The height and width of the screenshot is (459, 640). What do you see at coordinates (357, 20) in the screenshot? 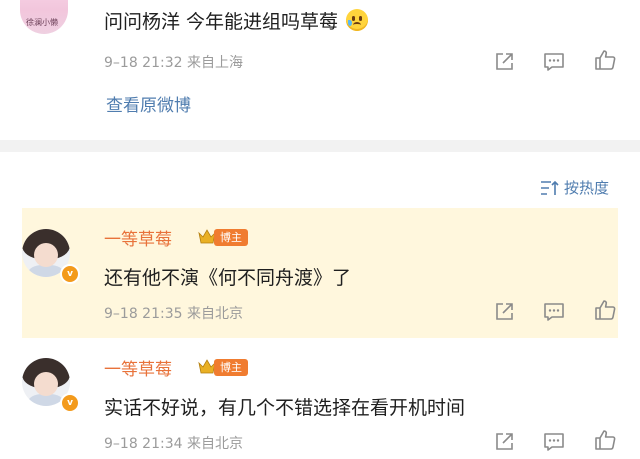
I see `crying-face-emoji-icon` at bounding box center [357, 20].